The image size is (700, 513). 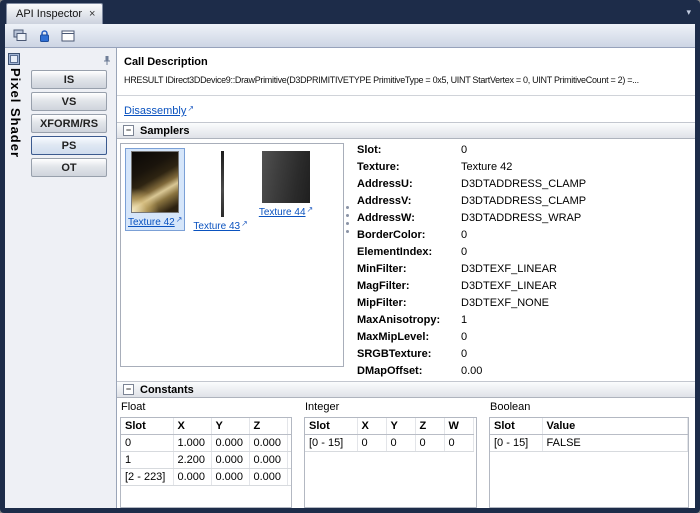 I want to click on property-value: 1, so click(x=464, y=320).